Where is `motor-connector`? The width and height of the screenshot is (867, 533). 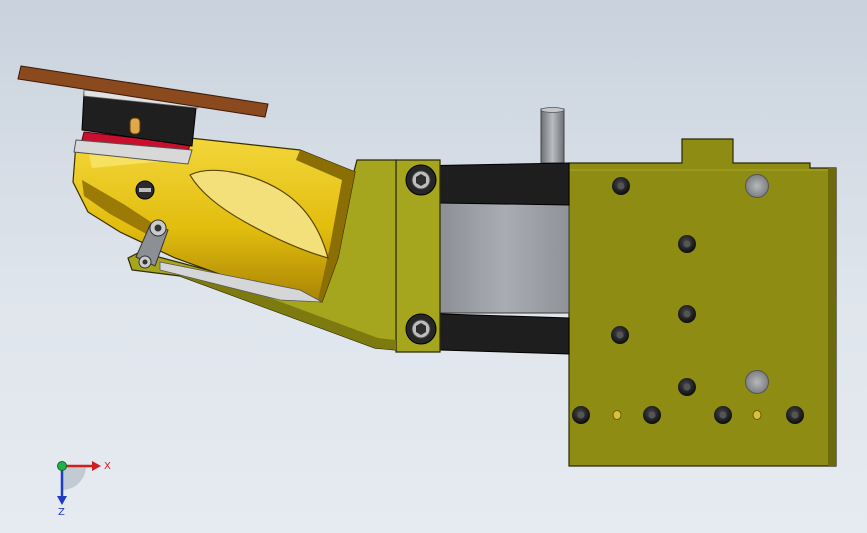 motor-connector is located at coordinates (135, 126).